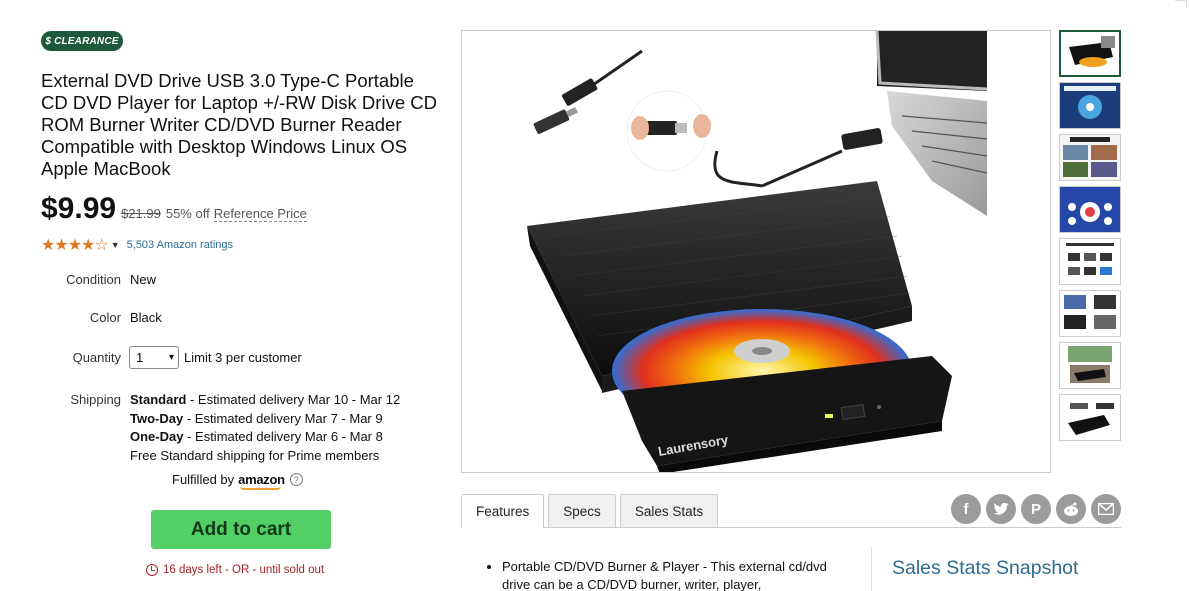  Describe the element at coordinates (985, 568) in the screenshot. I see `sales-stats-heading: Sales Stats Snapshot` at that location.